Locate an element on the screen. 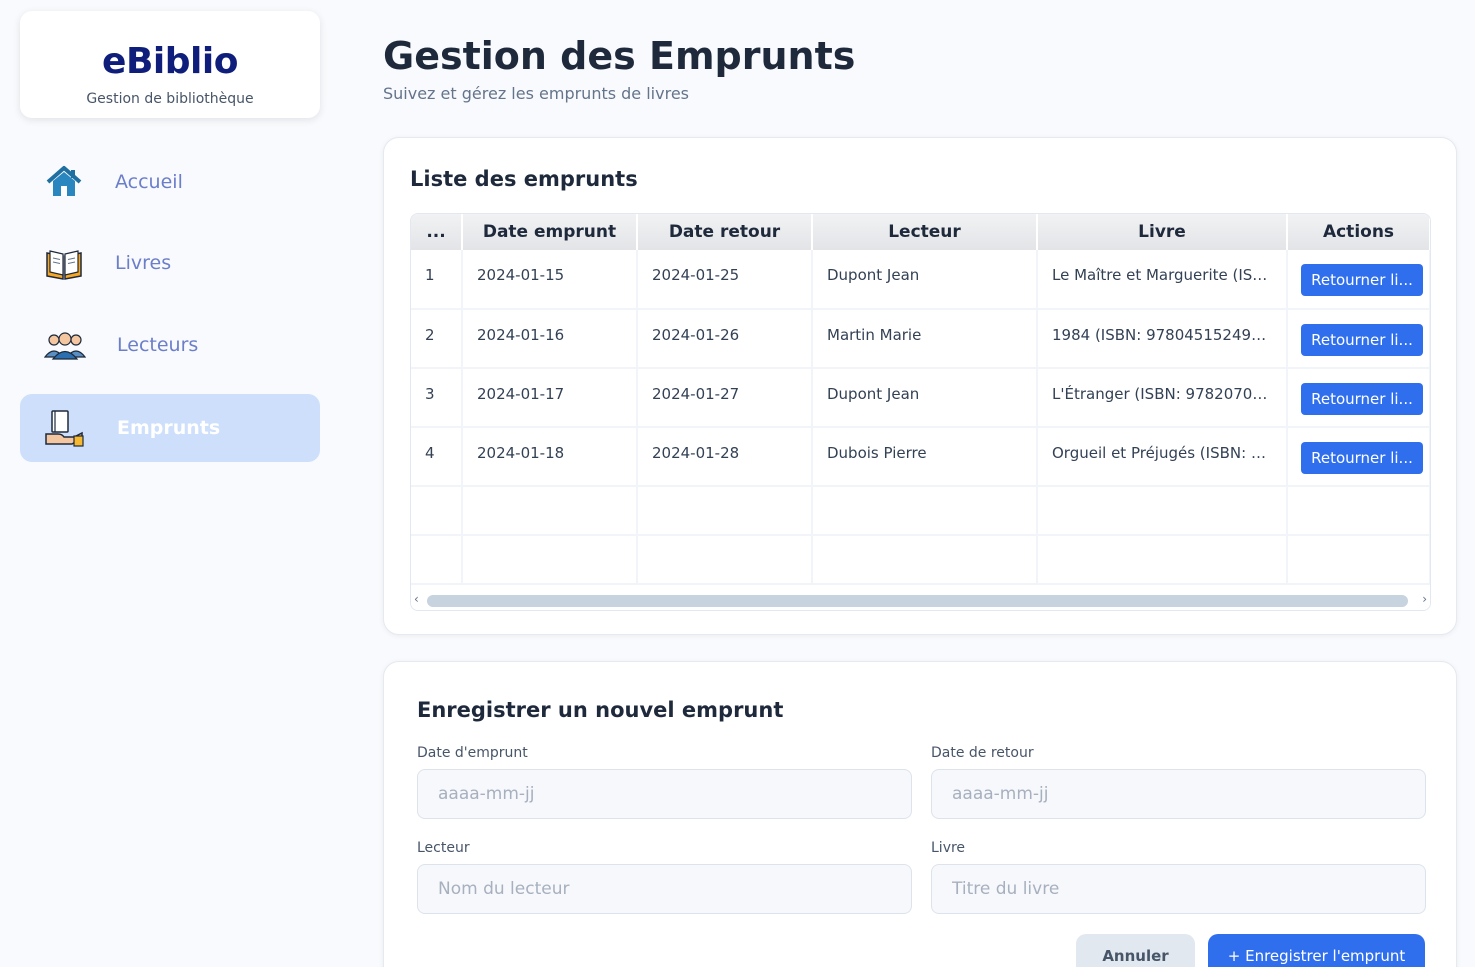 This screenshot has width=1475, height=967. date-emprunt-label: Date d'emprunt is located at coordinates (472, 753).